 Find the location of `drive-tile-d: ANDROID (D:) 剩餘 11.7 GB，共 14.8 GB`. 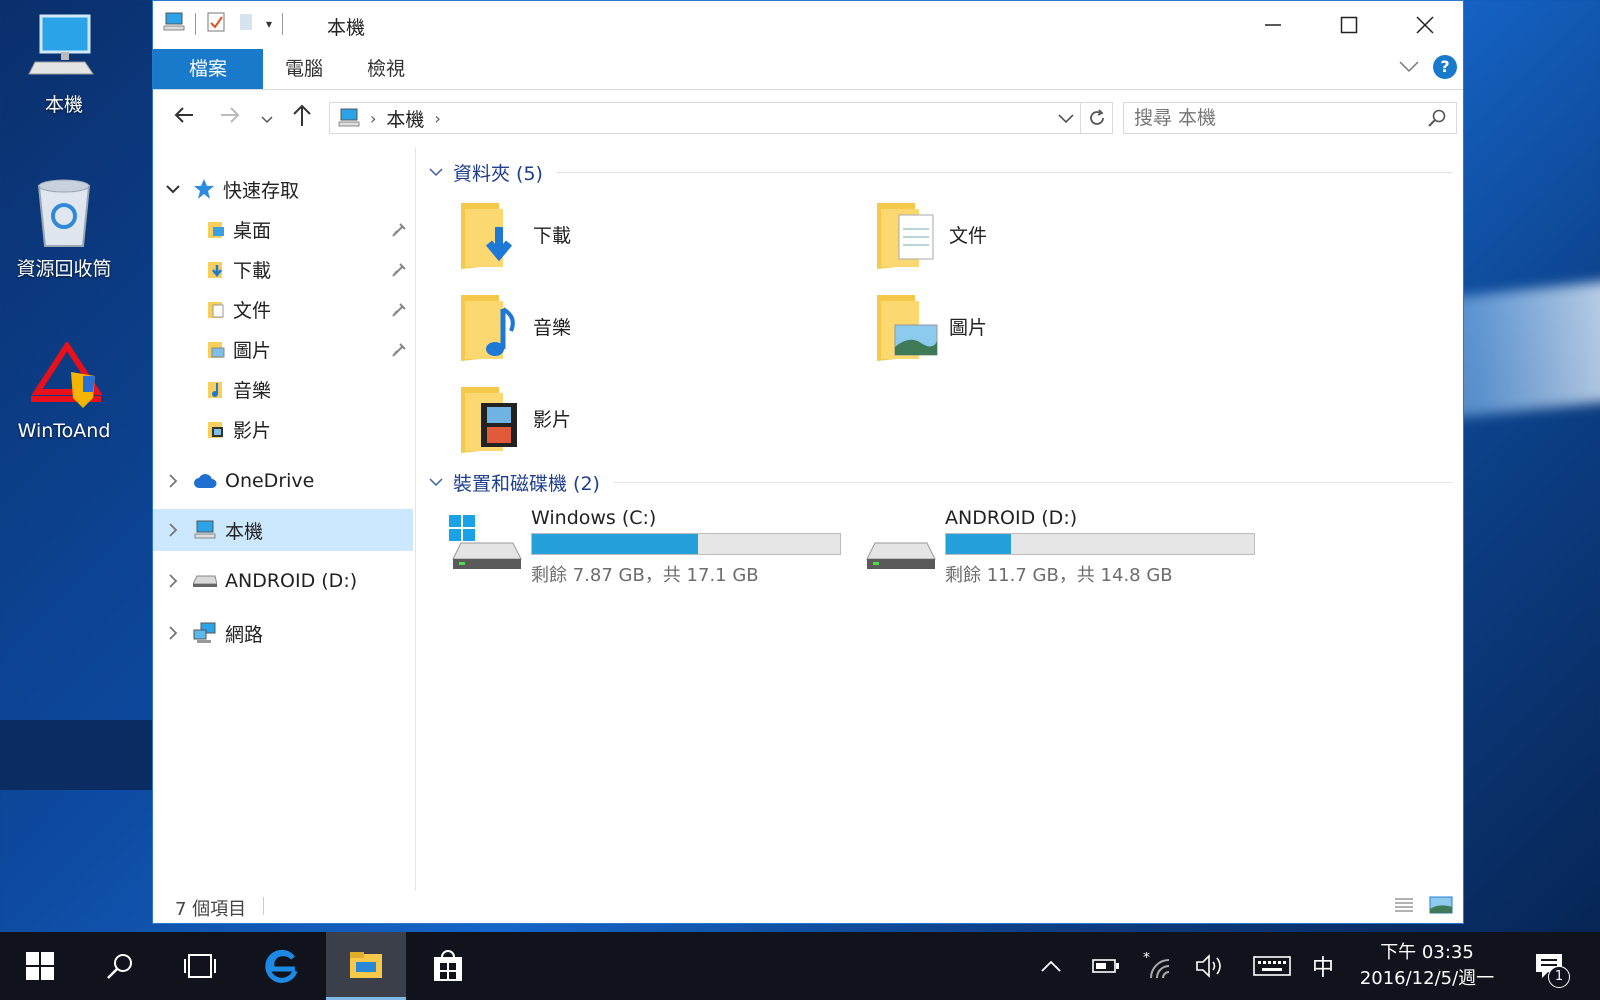

drive-tile-d: ANDROID (D:) 剩餘 11.7 GB，共 14.8 GB is located at coordinates (1058, 547).